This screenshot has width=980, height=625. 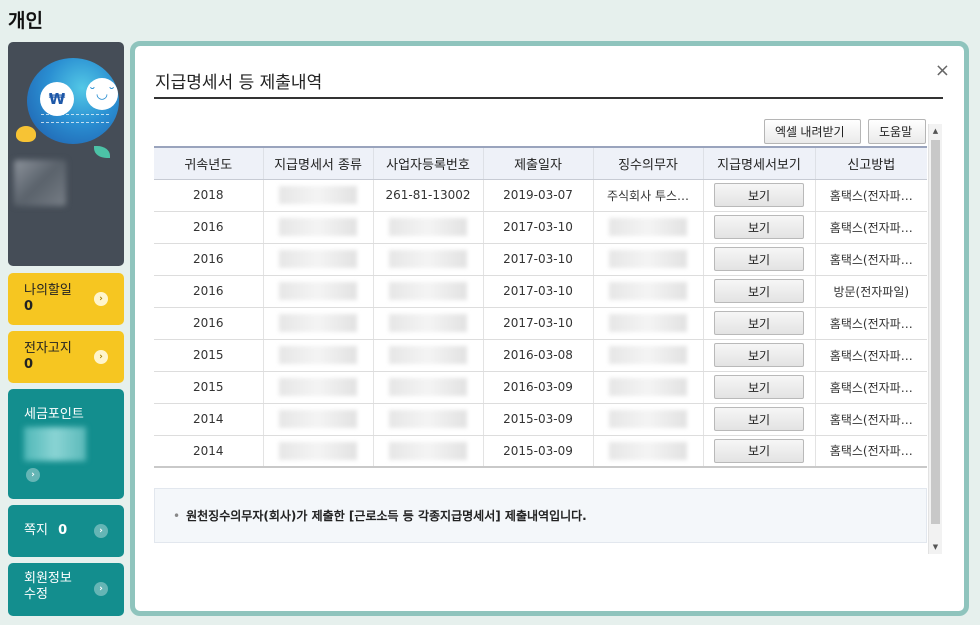 I want to click on sidebar-item-label: 나의할일, so click(x=48, y=290).